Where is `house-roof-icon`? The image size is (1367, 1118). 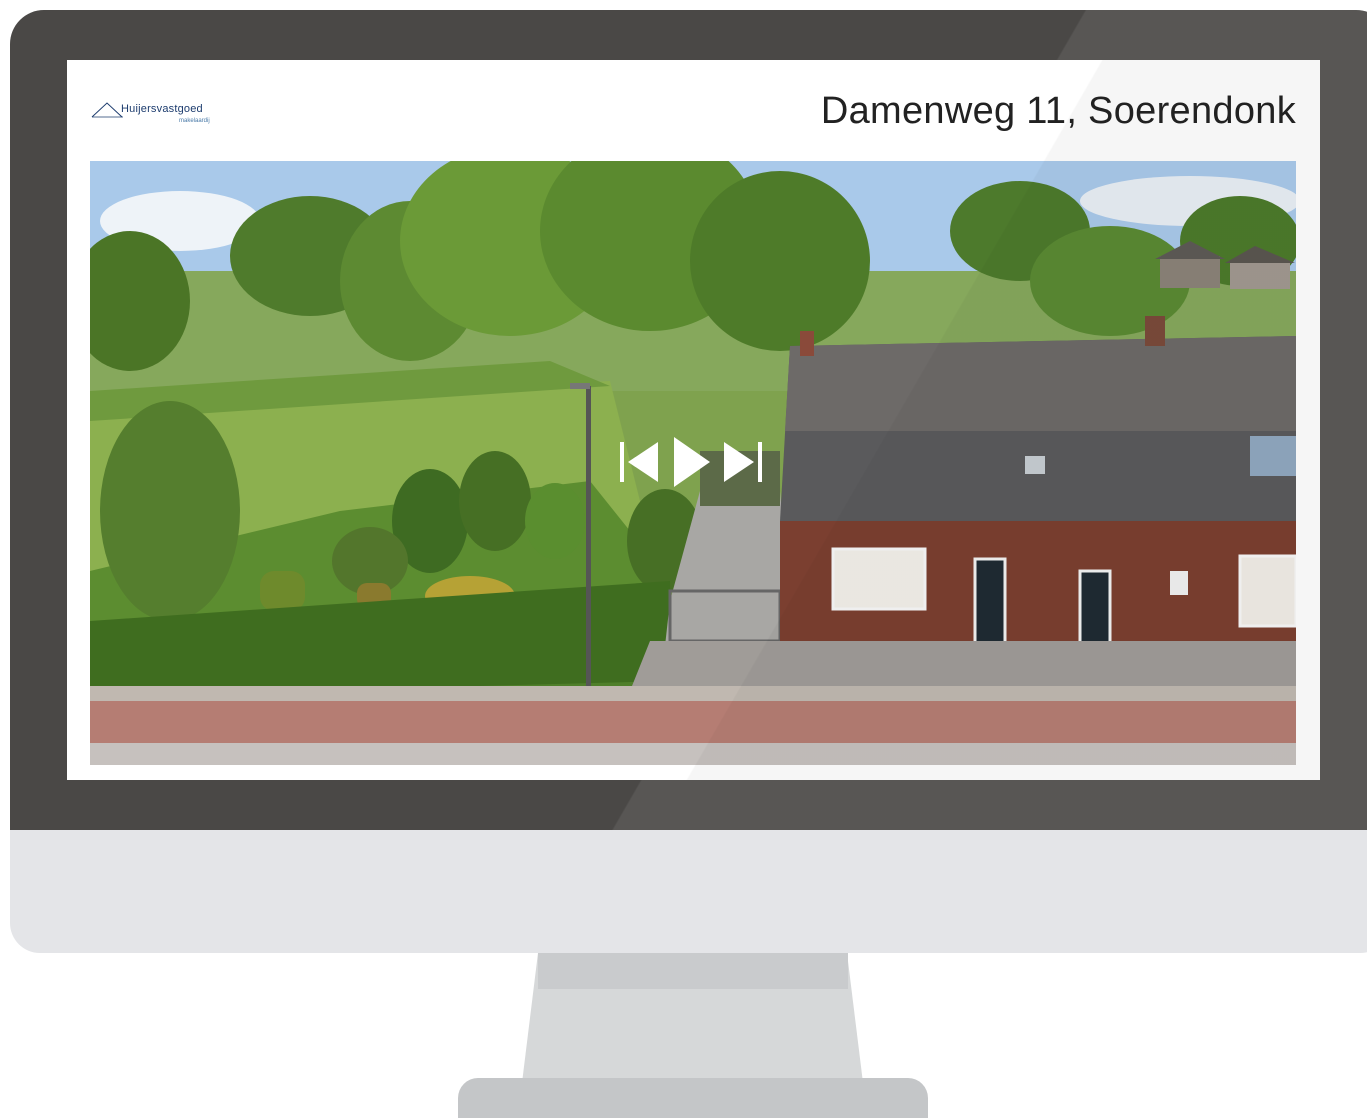
house-roof-icon is located at coordinates (107, 110).